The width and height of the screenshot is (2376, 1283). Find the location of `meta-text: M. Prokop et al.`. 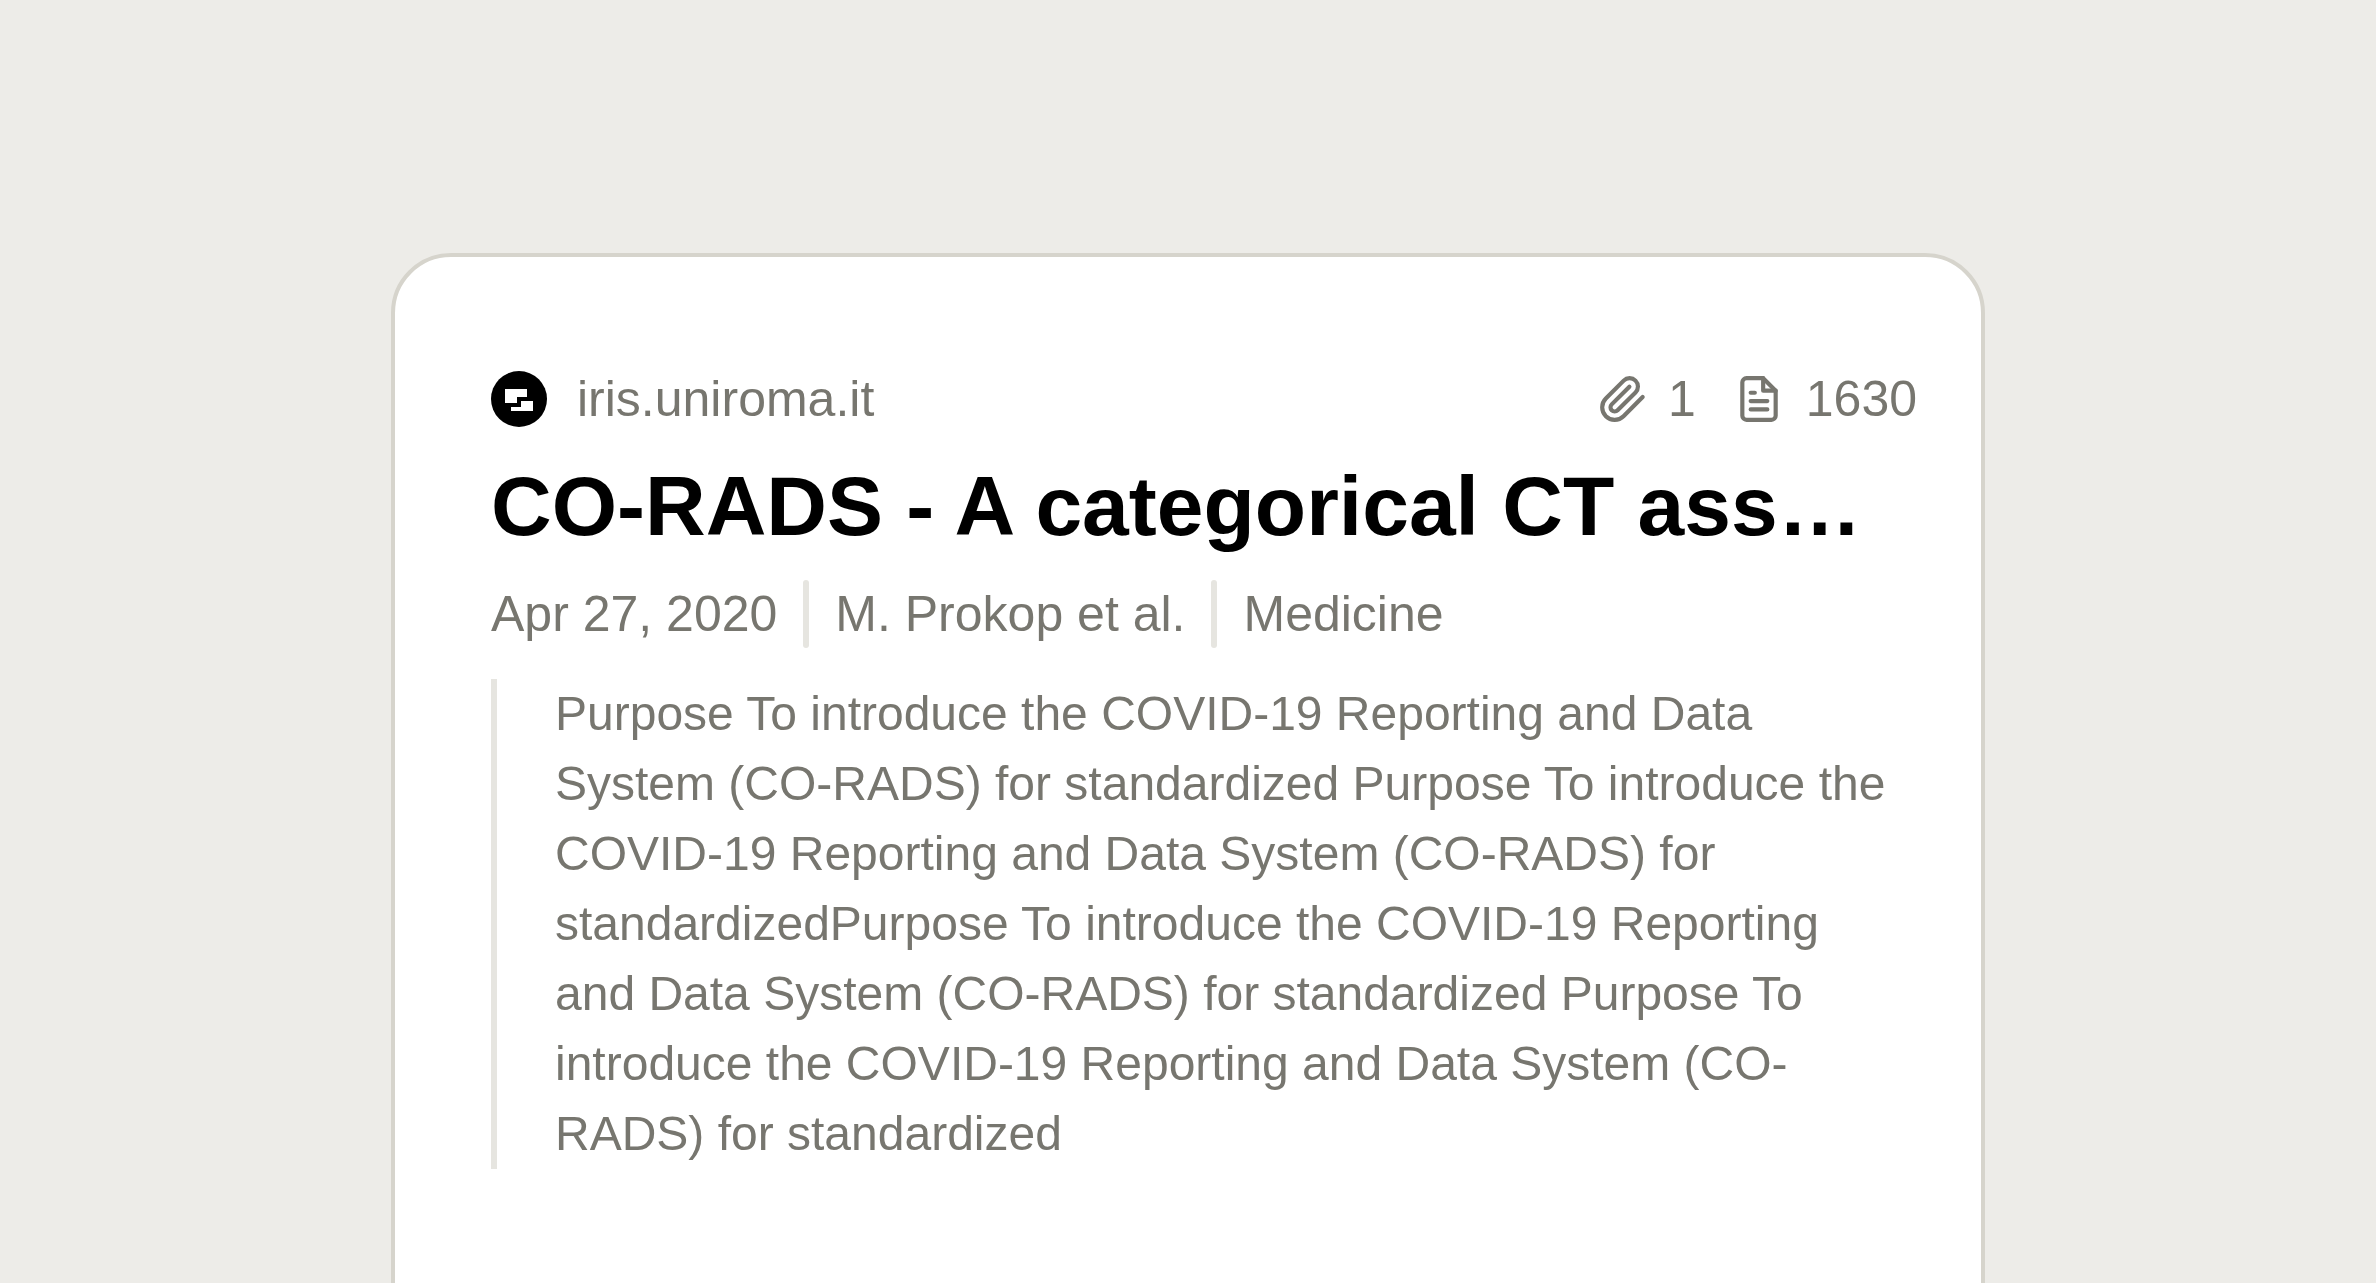

meta-text: M. Prokop et al. is located at coordinates (1010, 614).